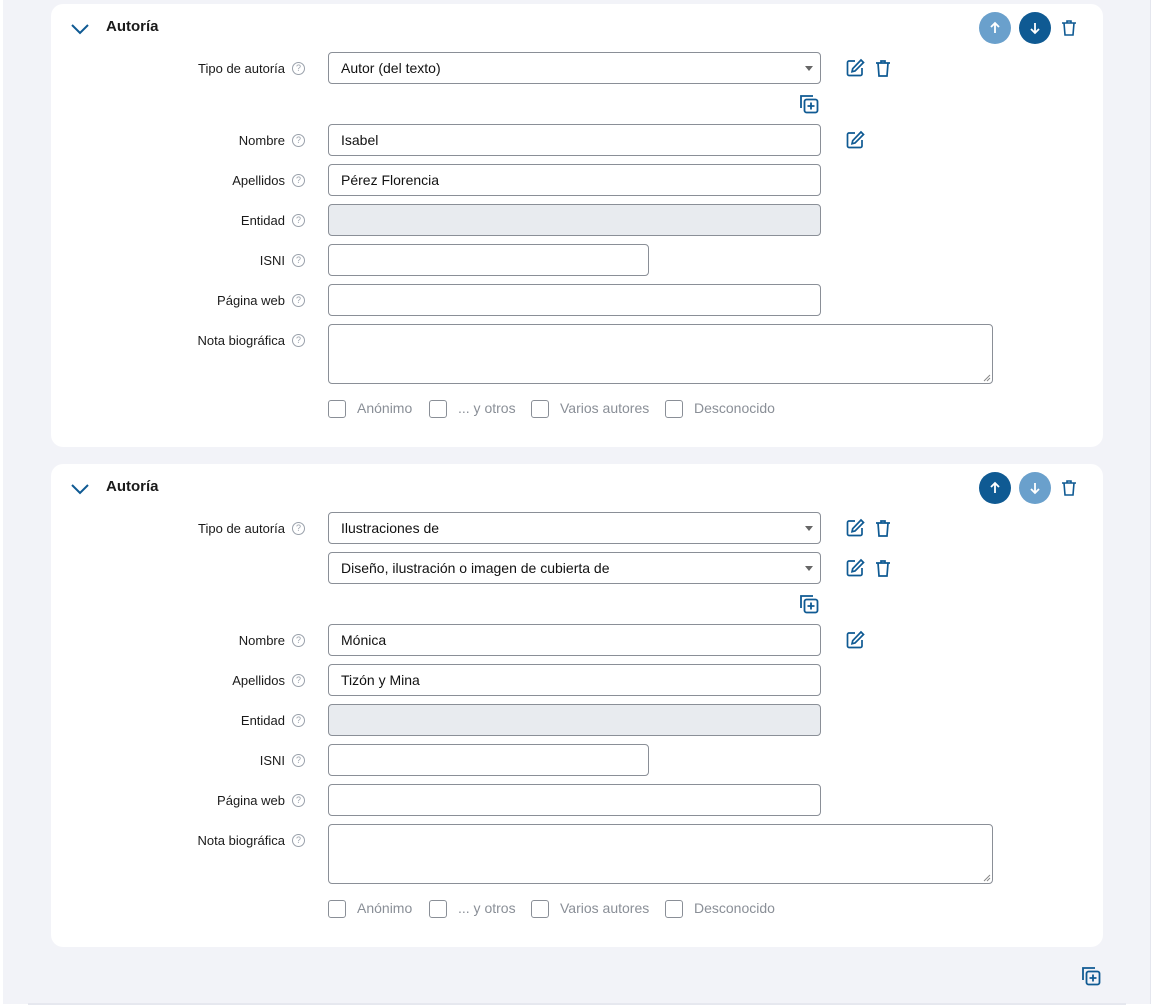 This screenshot has height=1005, width=1154. What do you see at coordinates (1091, 976) in the screenshot?
I see `add-authorship-icon` at bounding box center [1091, 976].